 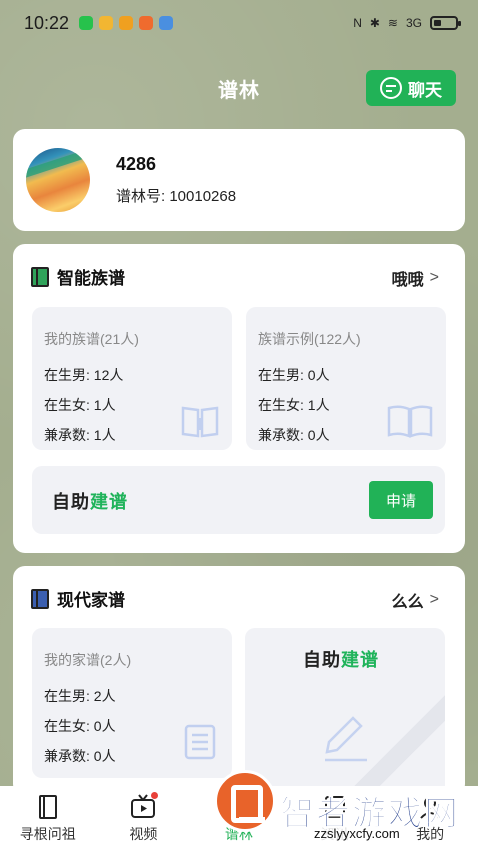 What do you see at coordinates (91, 339) in the screenshot?
I see `my-genealogy-title: 我的族谱(21人)` at bounding box center [91, 339].